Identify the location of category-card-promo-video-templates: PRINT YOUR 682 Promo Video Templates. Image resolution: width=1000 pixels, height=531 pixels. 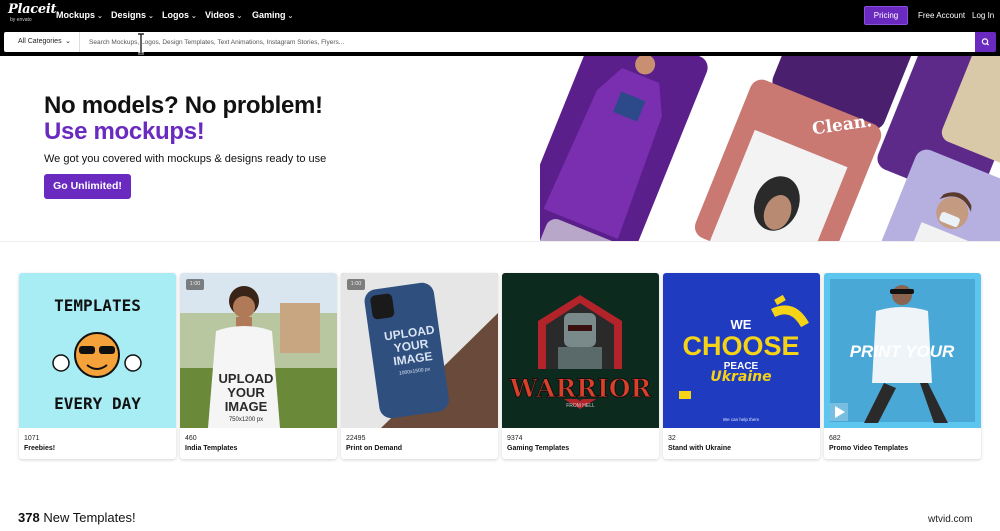
(902, 366).